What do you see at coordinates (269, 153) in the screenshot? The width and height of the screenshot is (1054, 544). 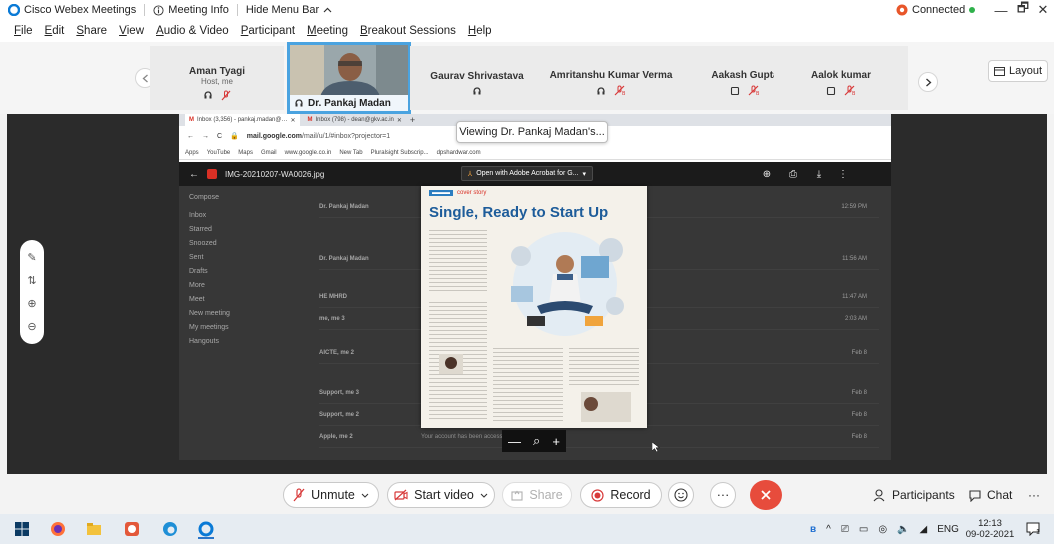 I see `bookmark-item: Gmail` at bounding box center [269, 153].